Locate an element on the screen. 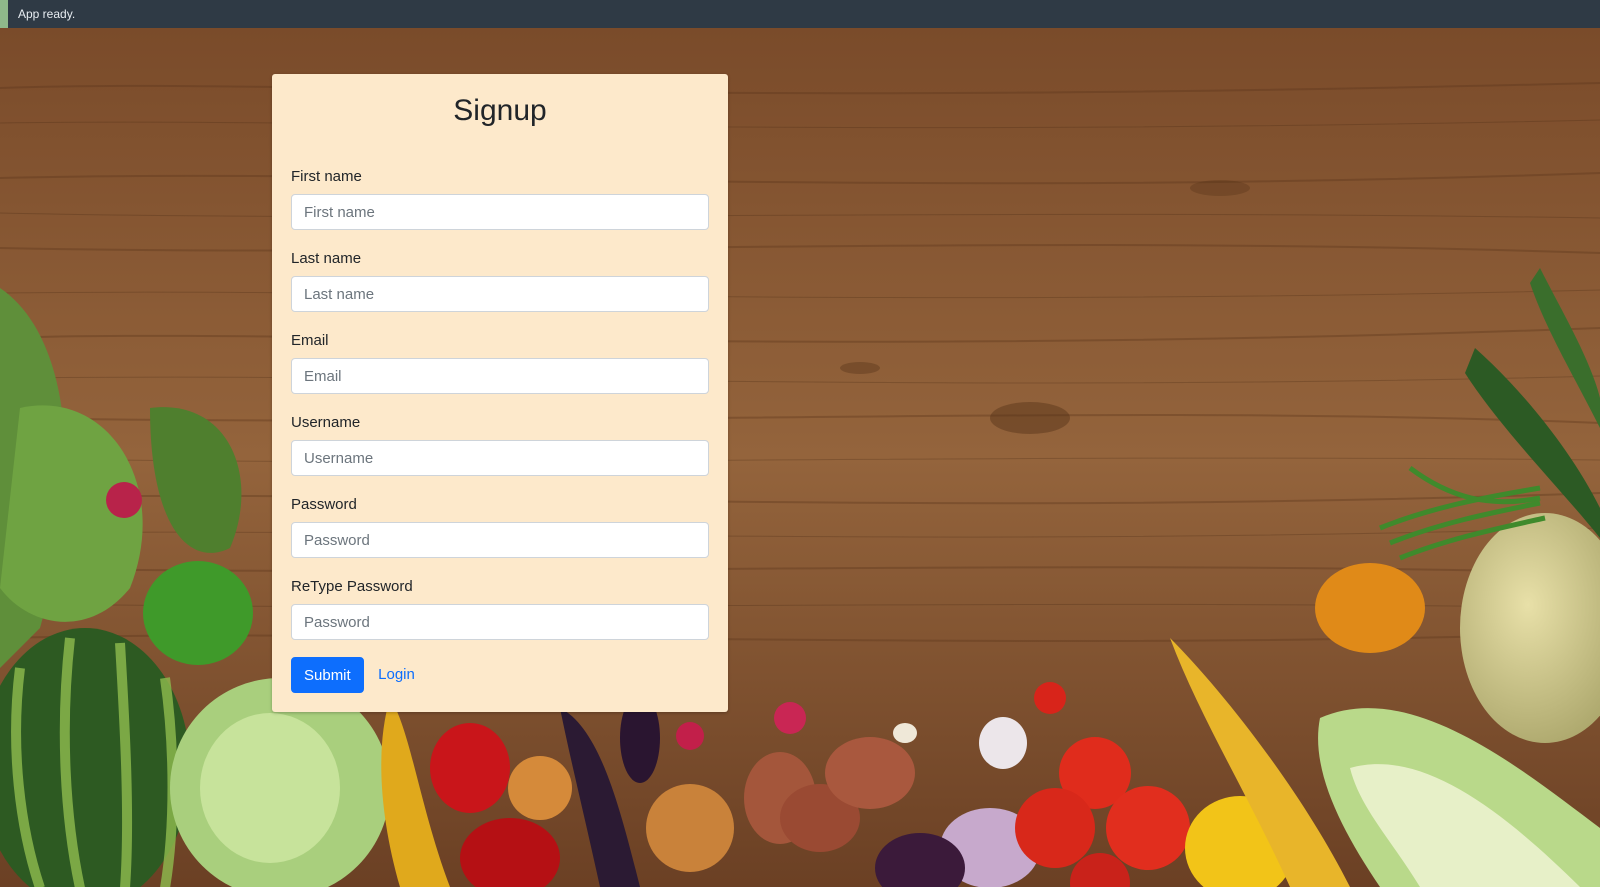  page-title: Signup is located at coordinates (500, 110).